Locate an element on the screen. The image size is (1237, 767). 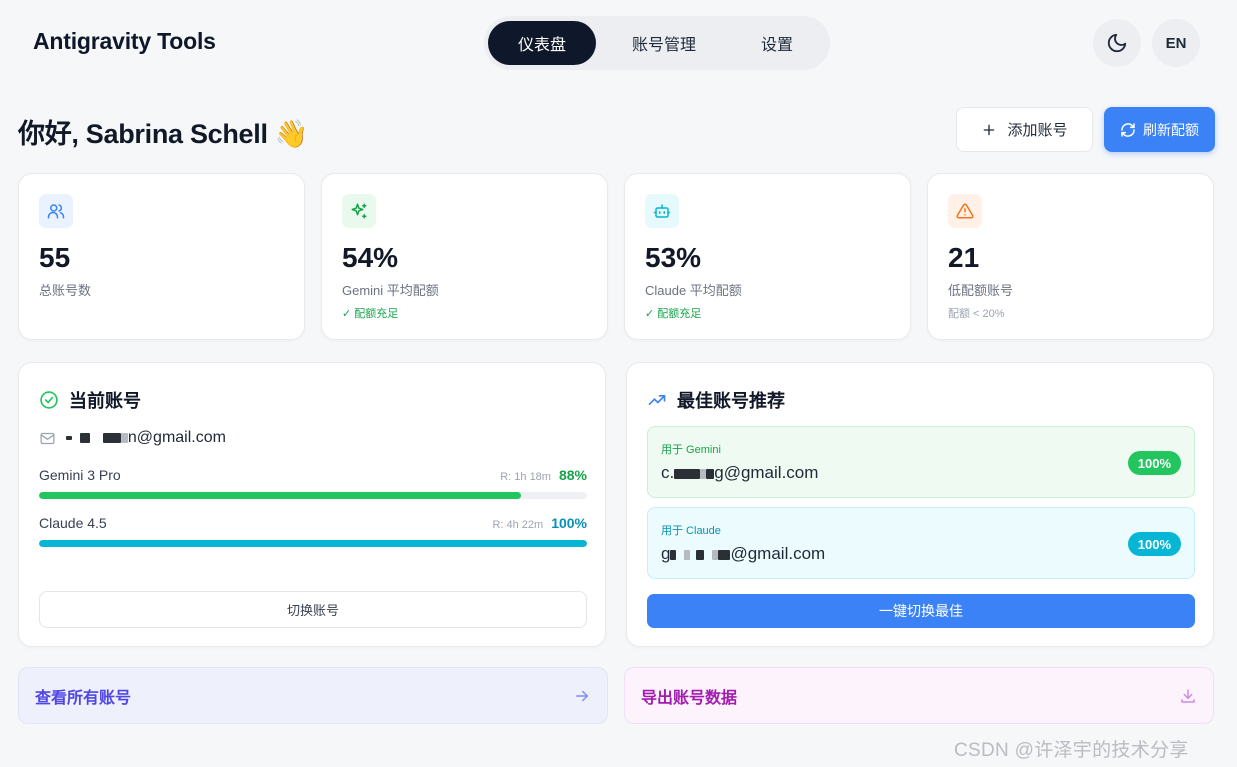
refresh-icon is located at coordinates (1128, 129).